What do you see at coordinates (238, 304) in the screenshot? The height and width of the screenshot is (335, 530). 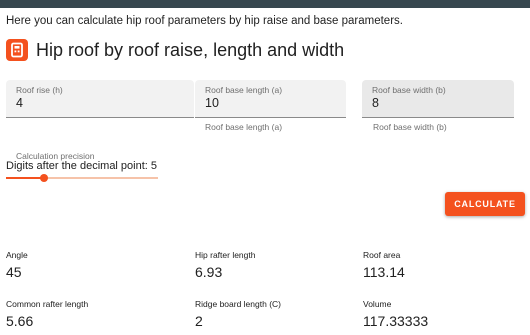 I see `ridge-board-label: Ridge board length (C)` at bounding box center [238, 304].